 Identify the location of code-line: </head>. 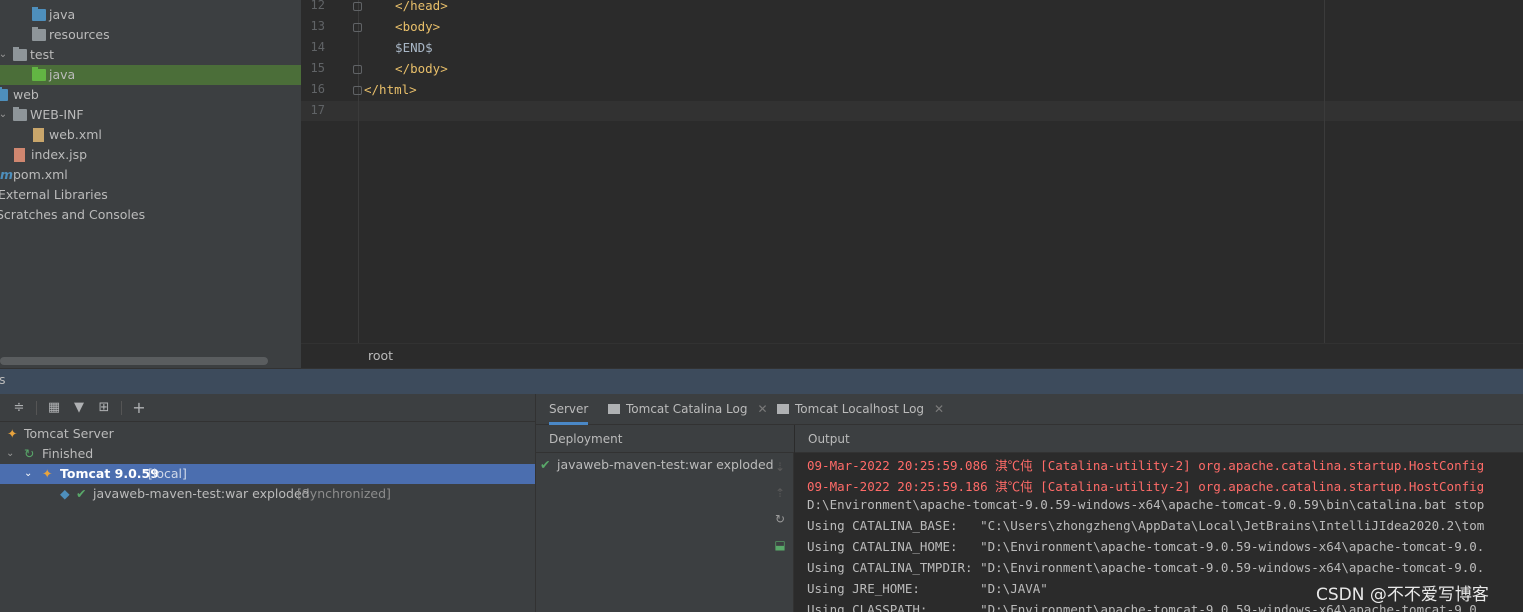
(414, 6).